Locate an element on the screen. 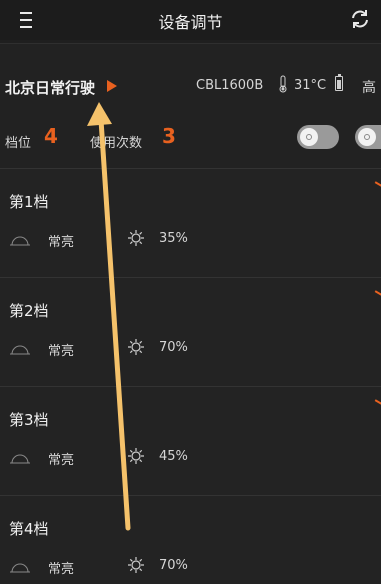 The image size is (381, 584). battery-icon is located at coordinates (339, 82).